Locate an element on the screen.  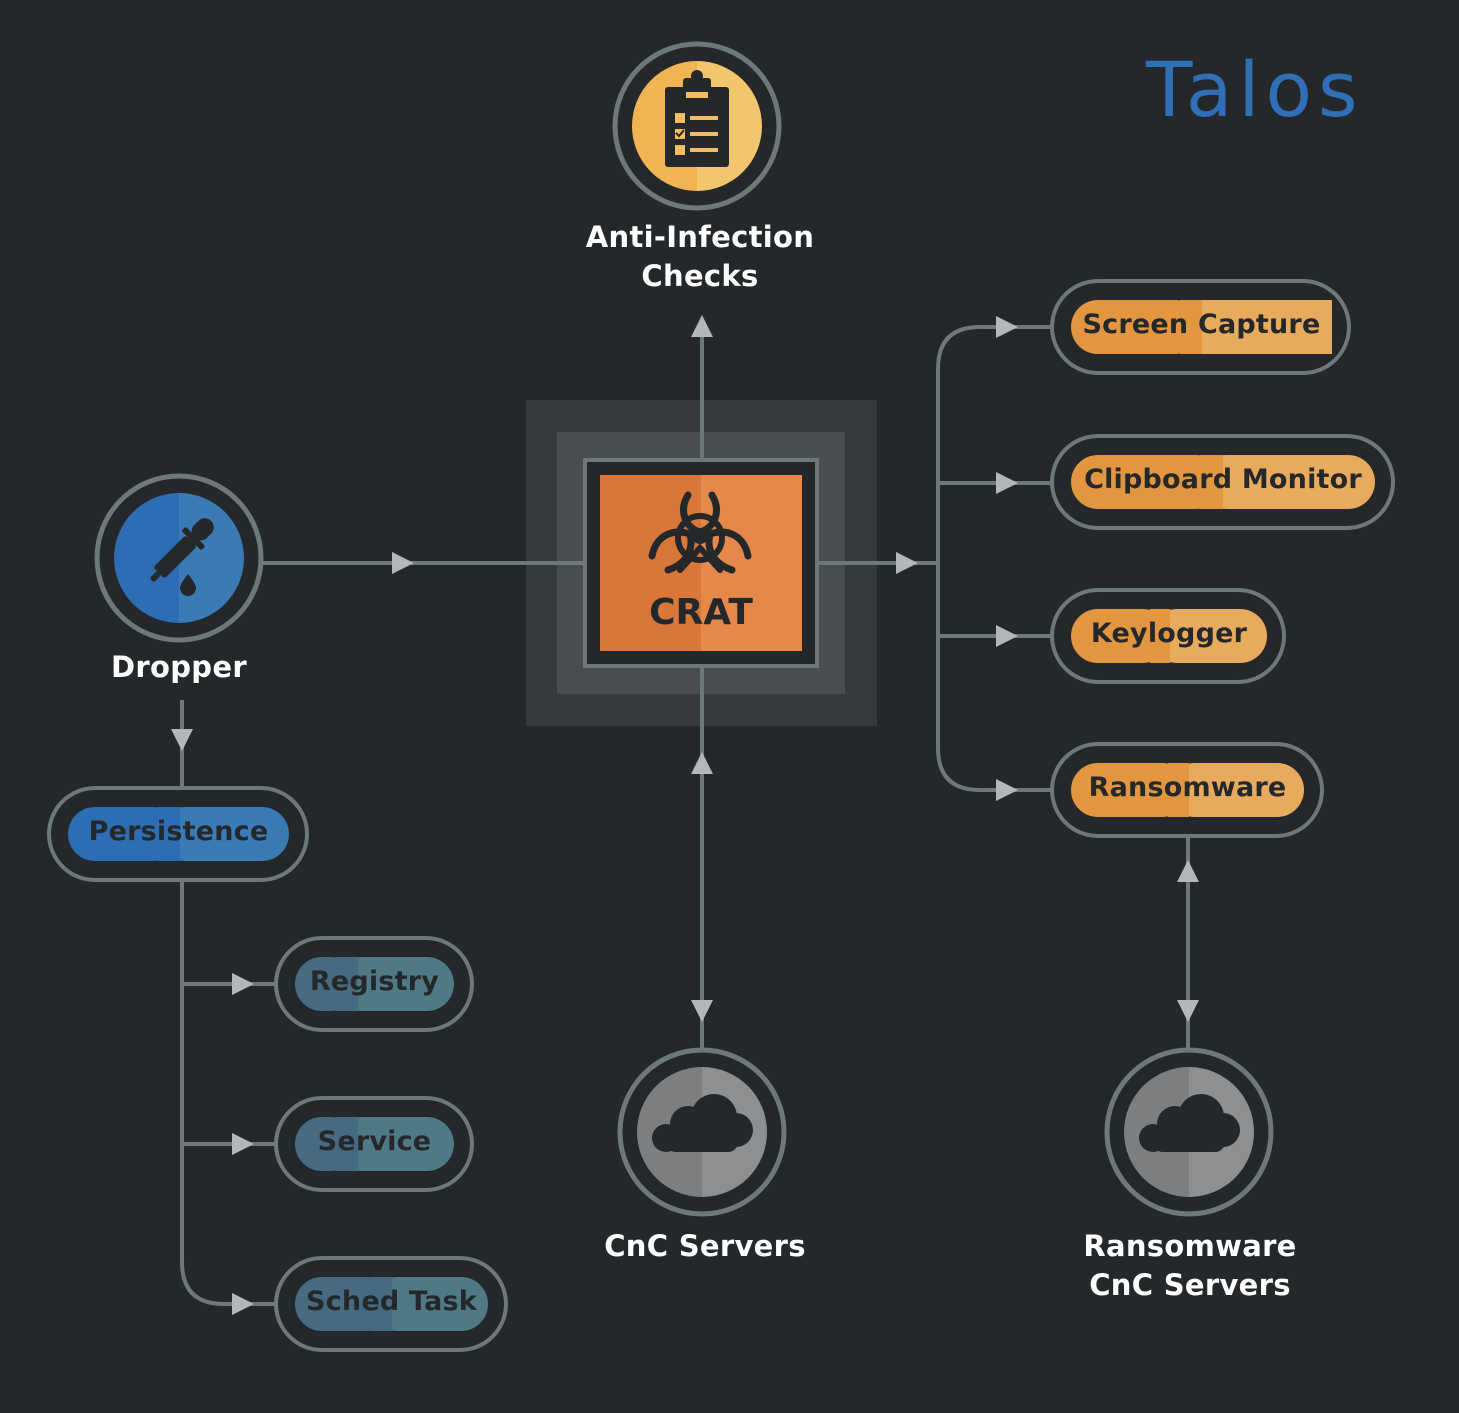
arrow-screen is located at coordinates (1007, 327).